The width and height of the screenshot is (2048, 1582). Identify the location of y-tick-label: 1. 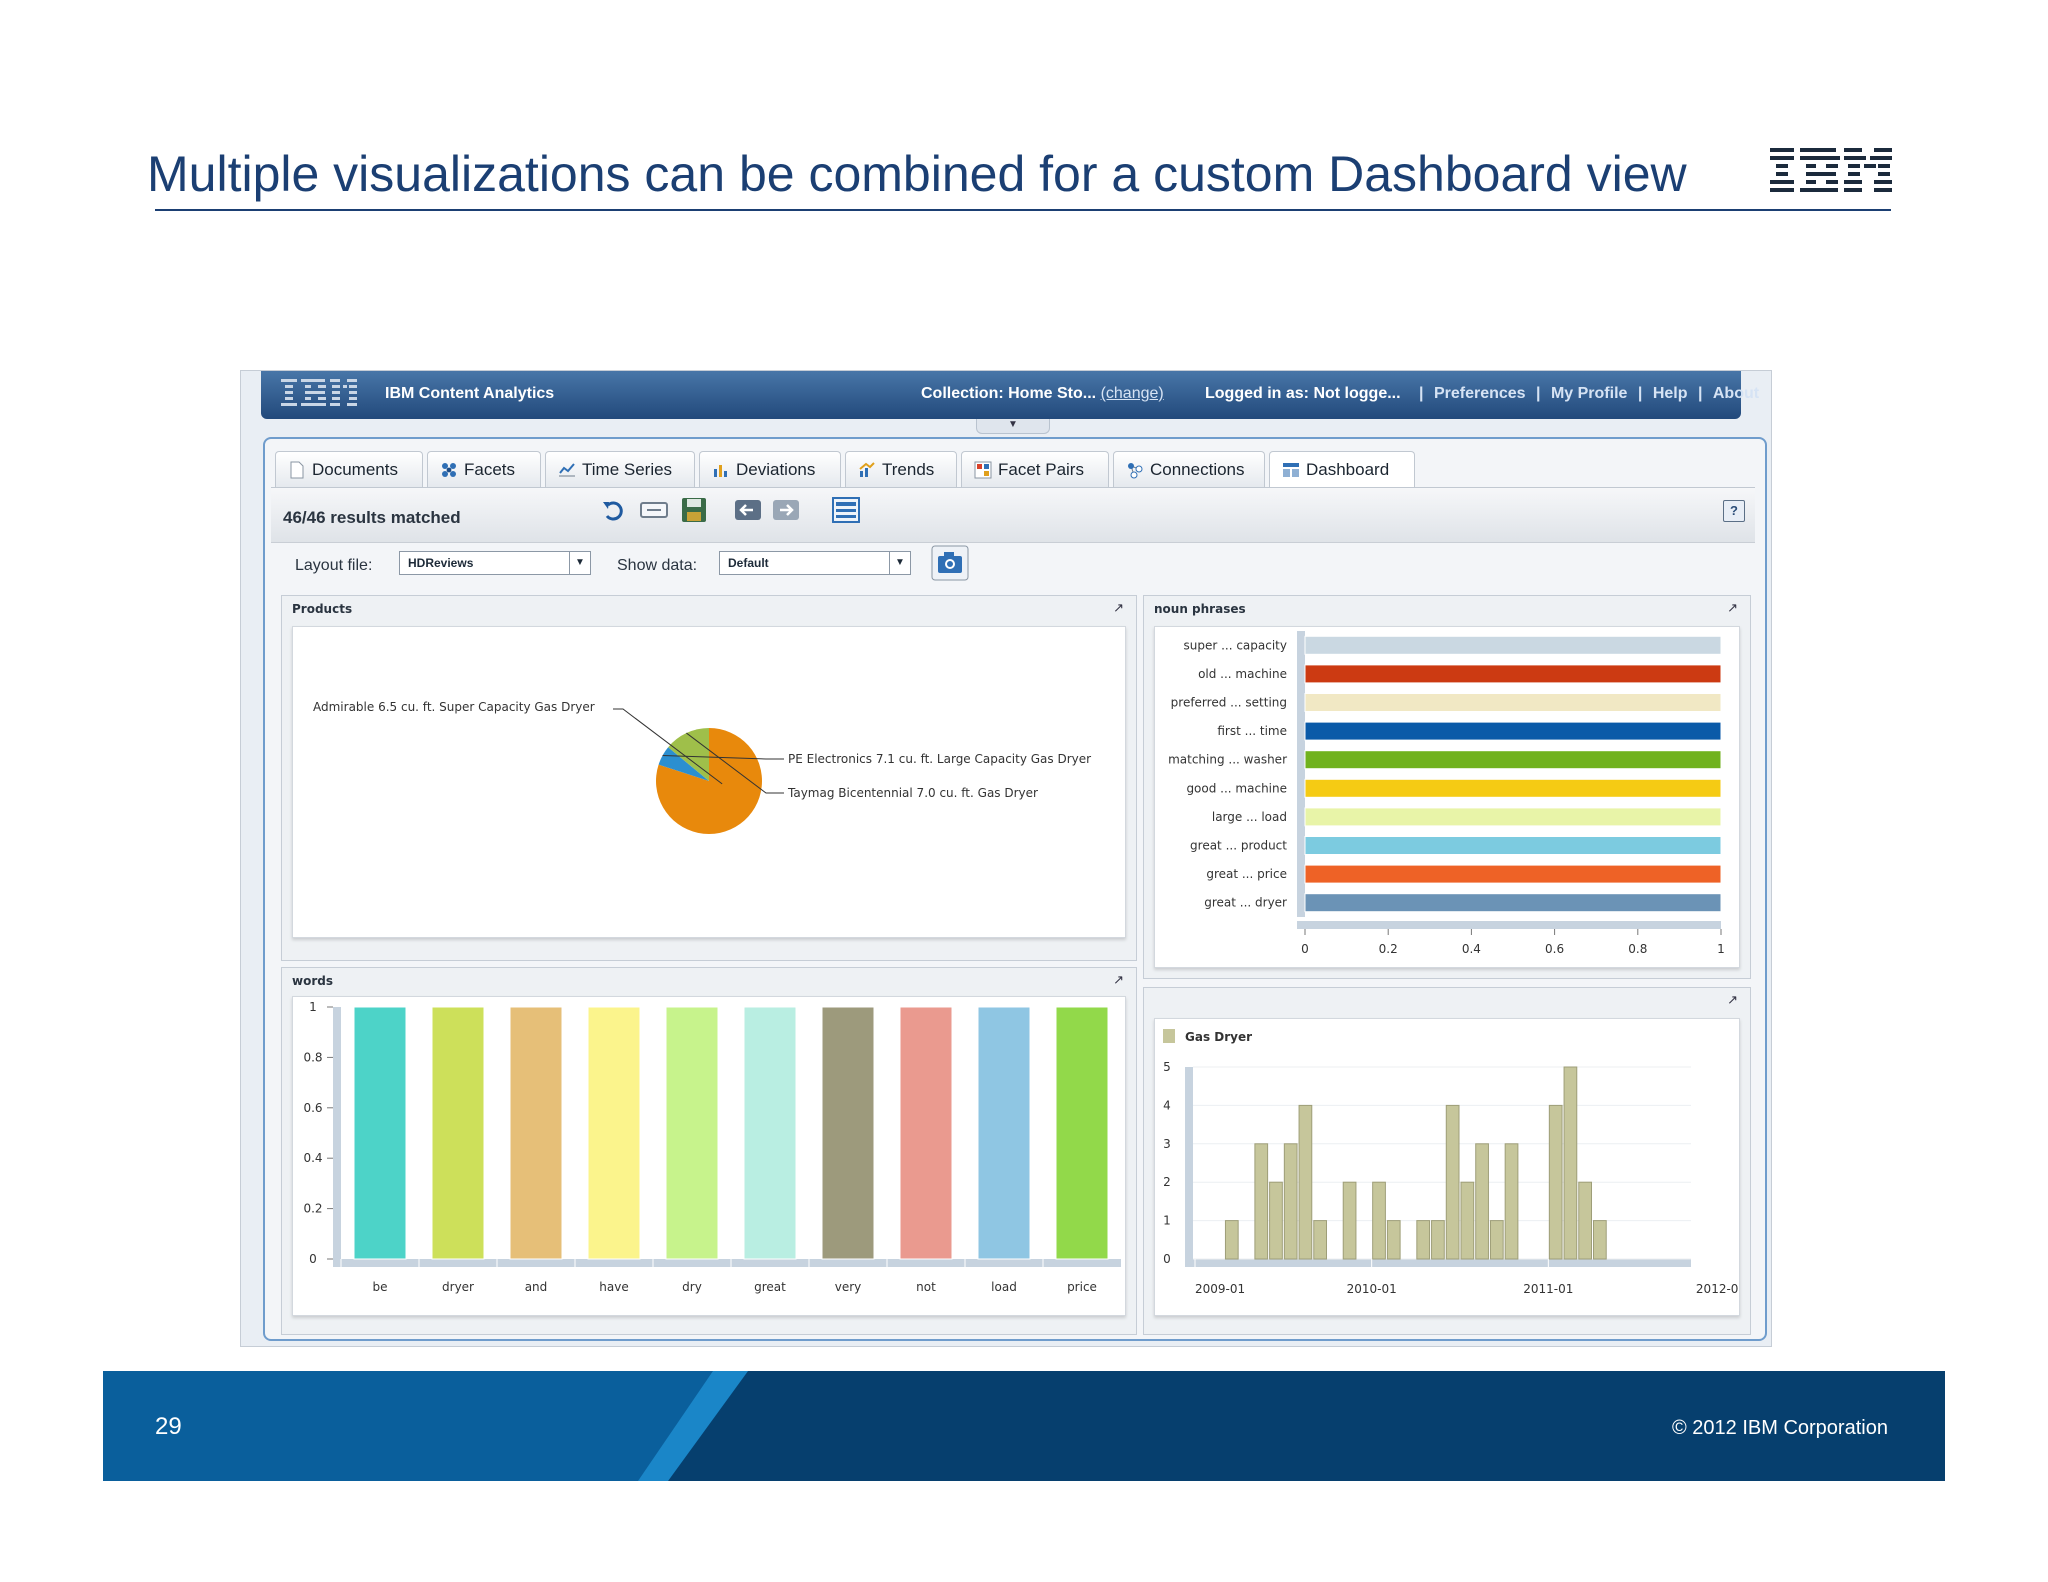
(313, 1007).